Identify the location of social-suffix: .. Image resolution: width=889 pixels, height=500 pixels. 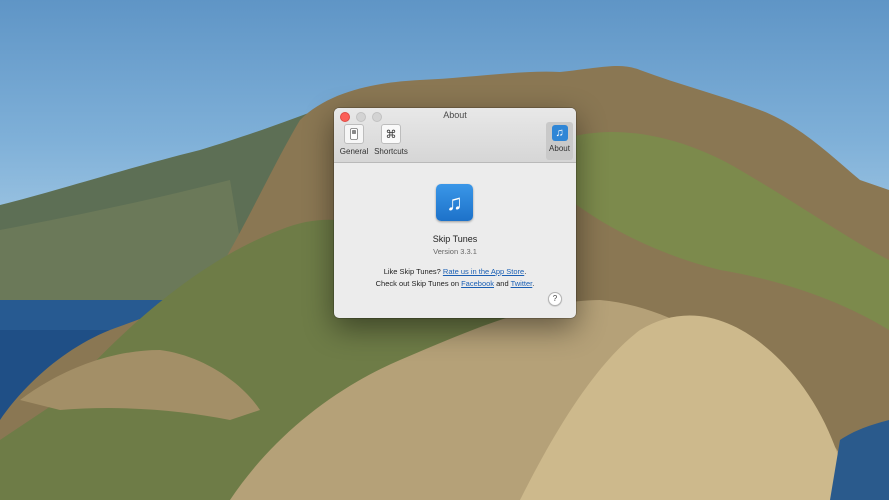
(533, 283).